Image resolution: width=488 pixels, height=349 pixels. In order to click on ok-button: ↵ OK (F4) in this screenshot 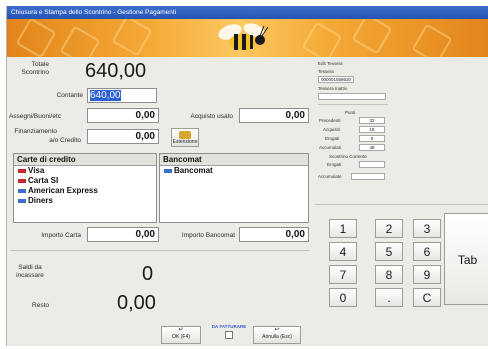, I will do `click(181, 335)`.